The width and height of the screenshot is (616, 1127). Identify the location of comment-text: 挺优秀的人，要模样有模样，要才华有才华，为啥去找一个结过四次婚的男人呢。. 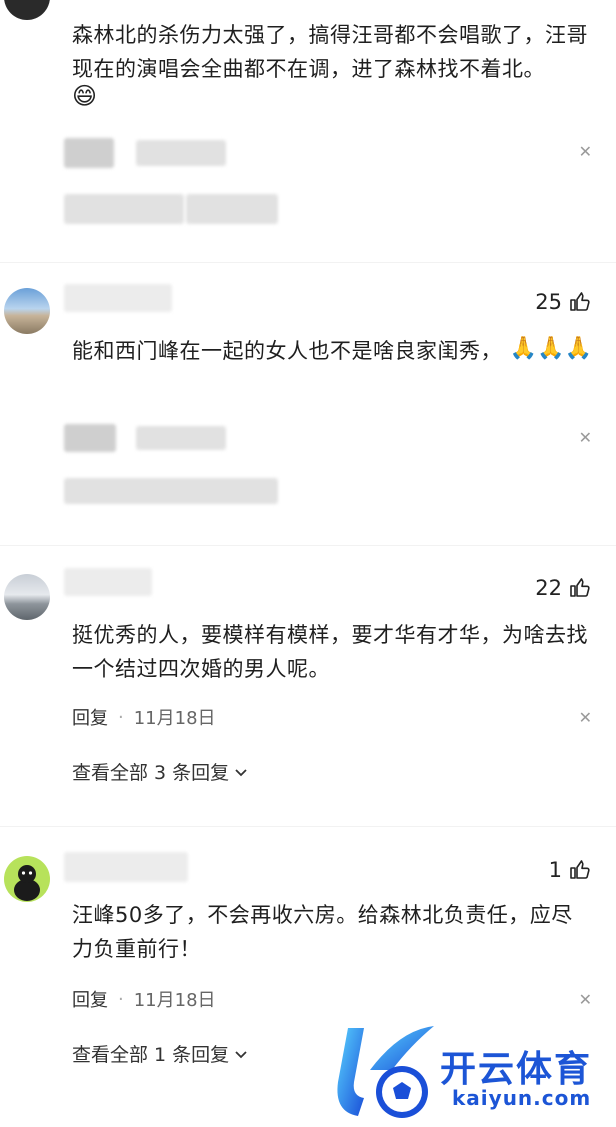
(332, 652).